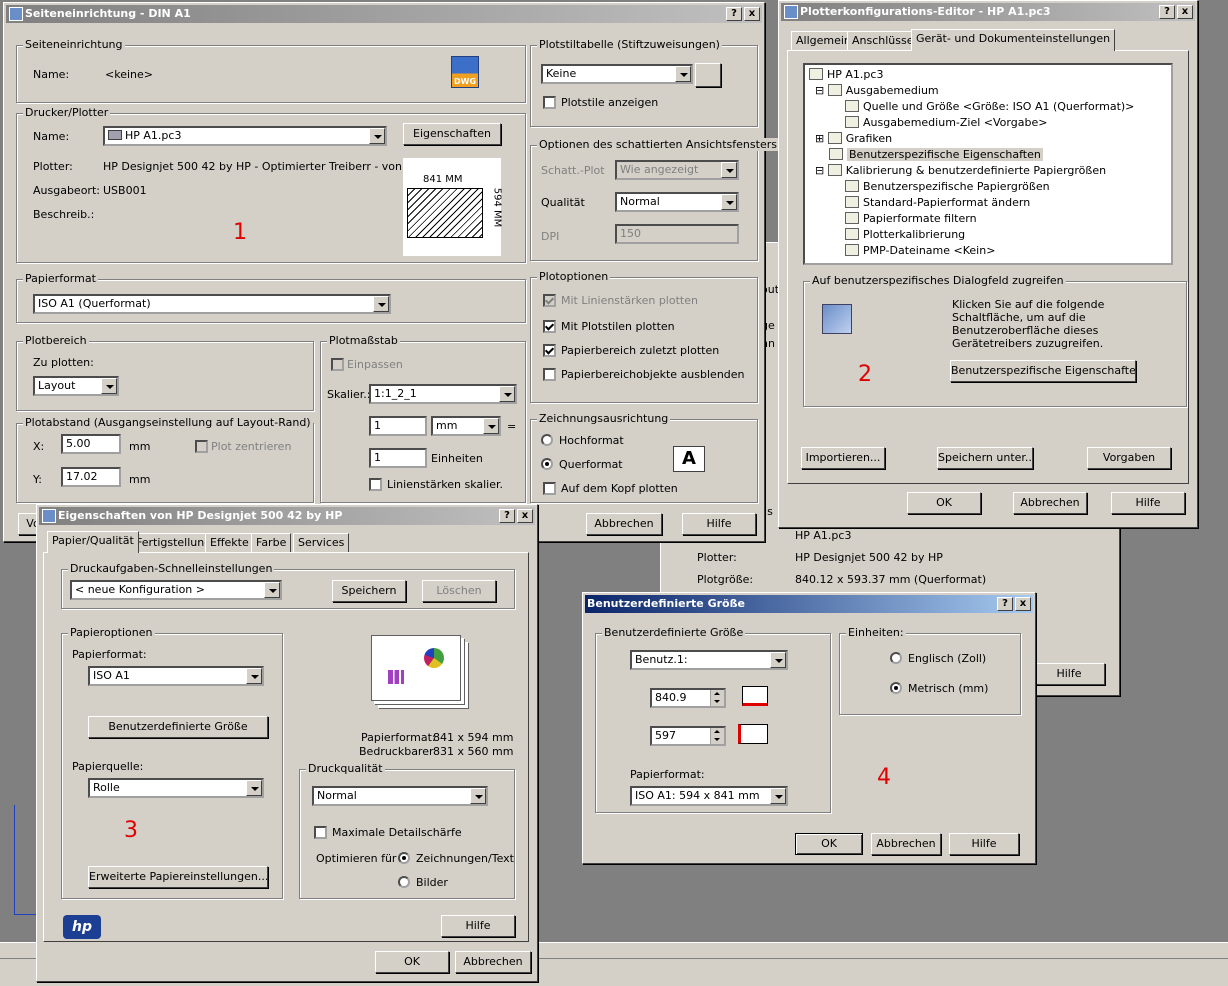  I want to click on x-offset-input: 5.00, so click(91, 444).